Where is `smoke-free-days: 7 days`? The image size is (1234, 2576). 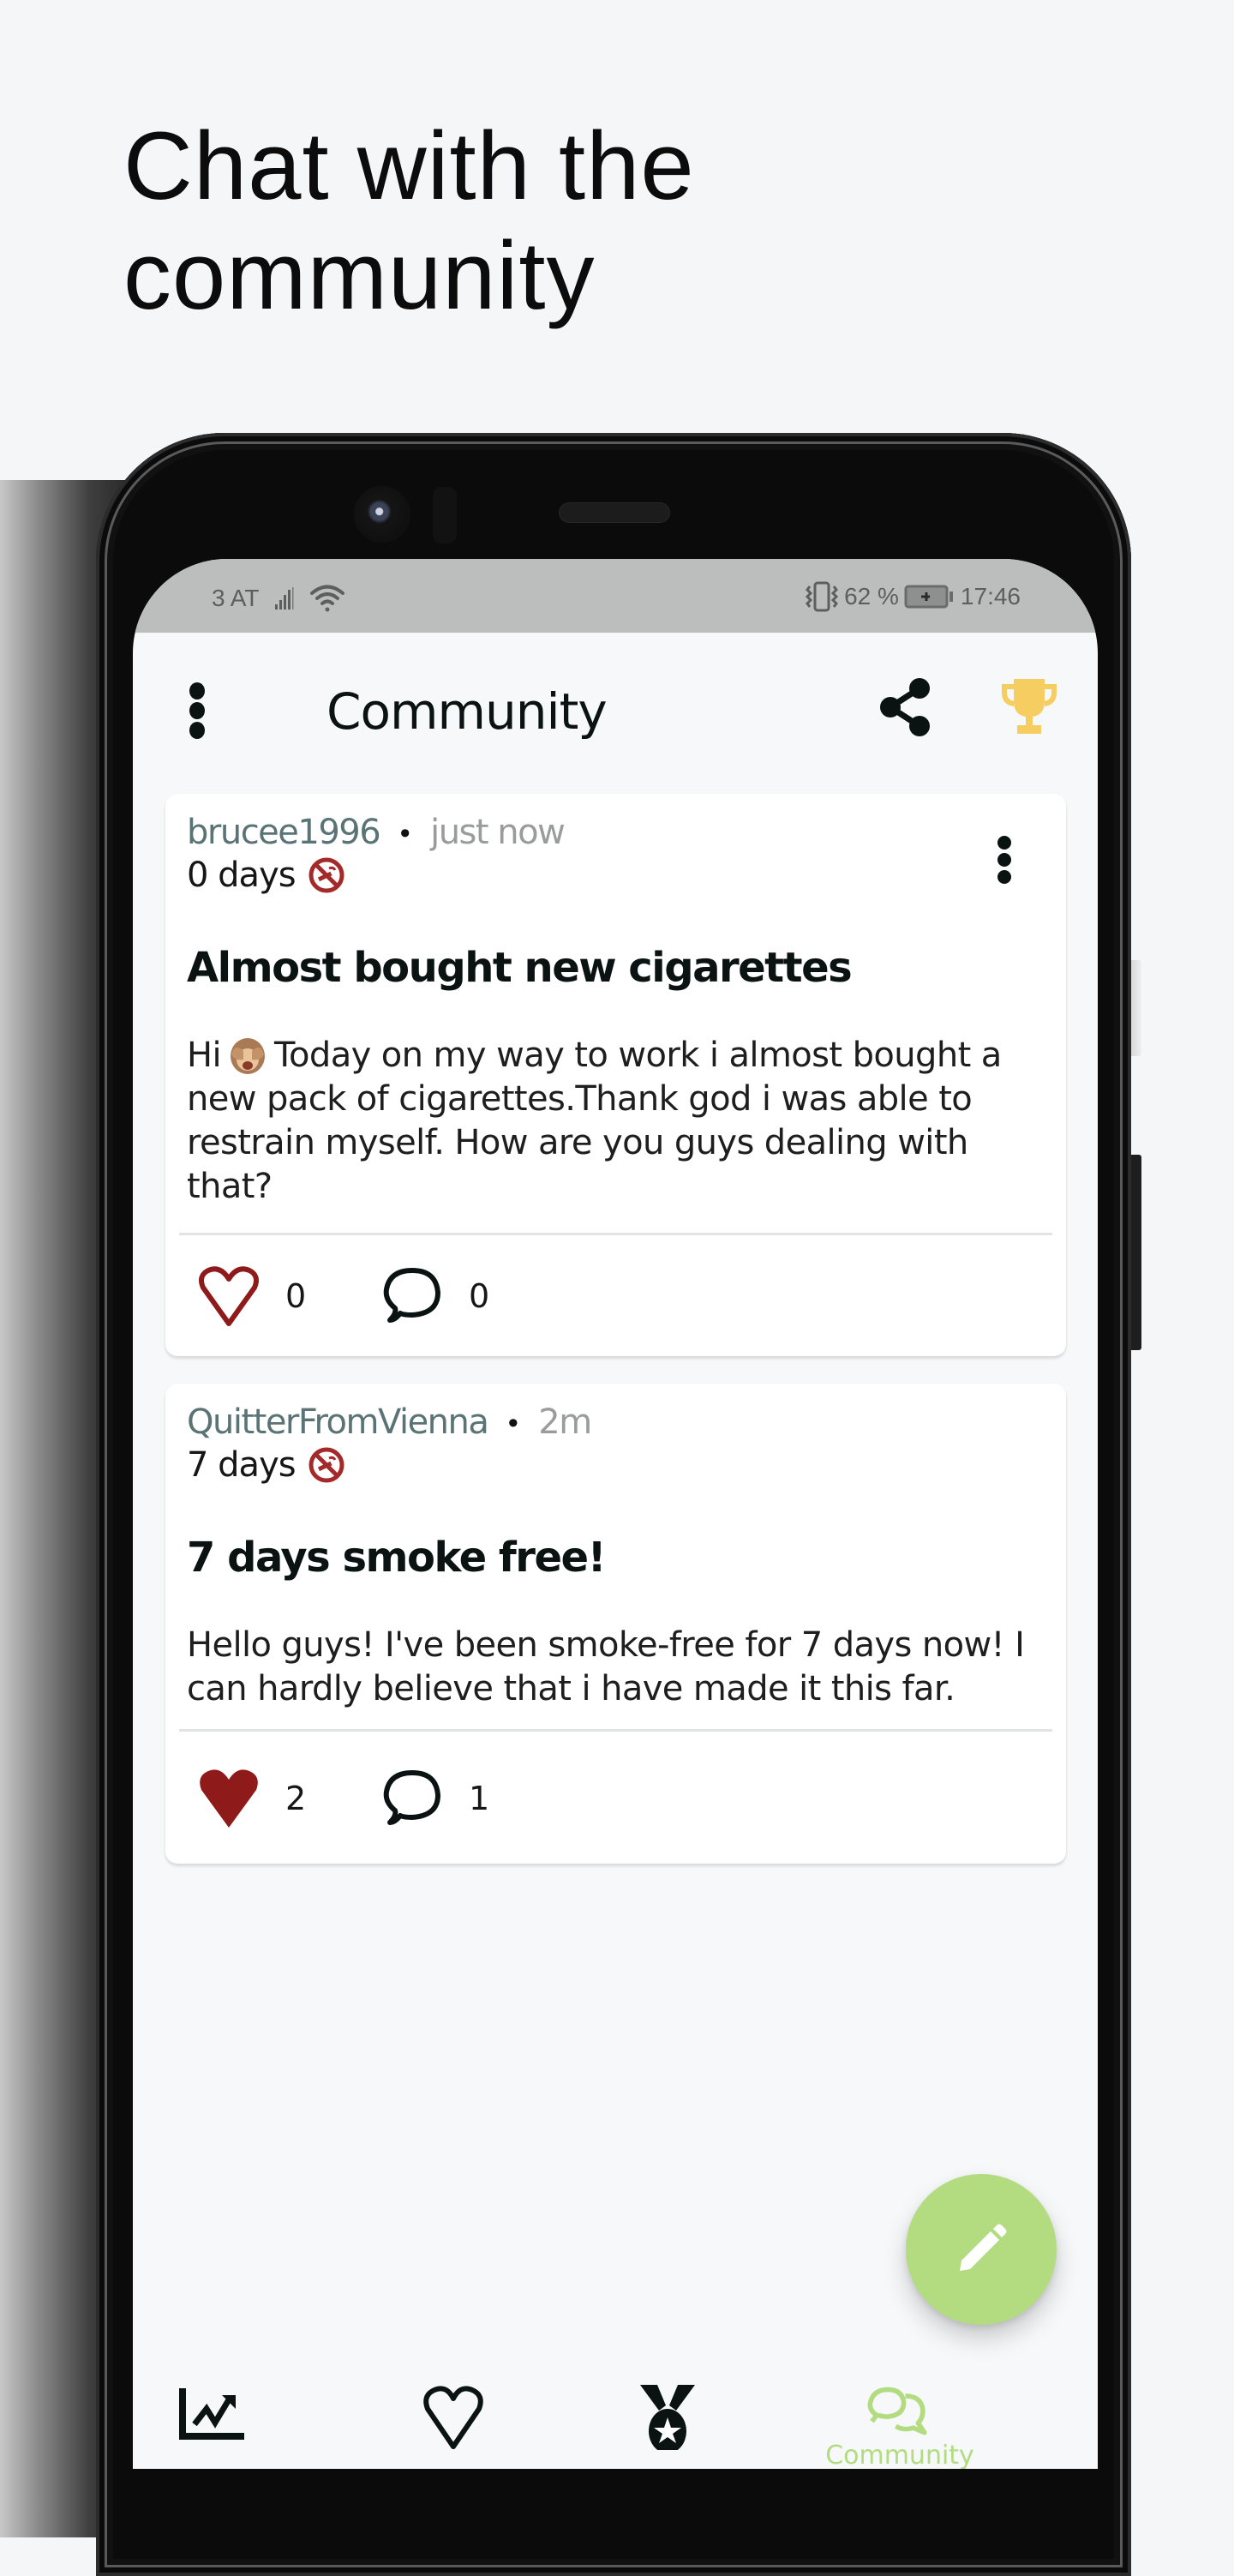
smoke-free-days: 7 days is located at coordinates (266, 1465).